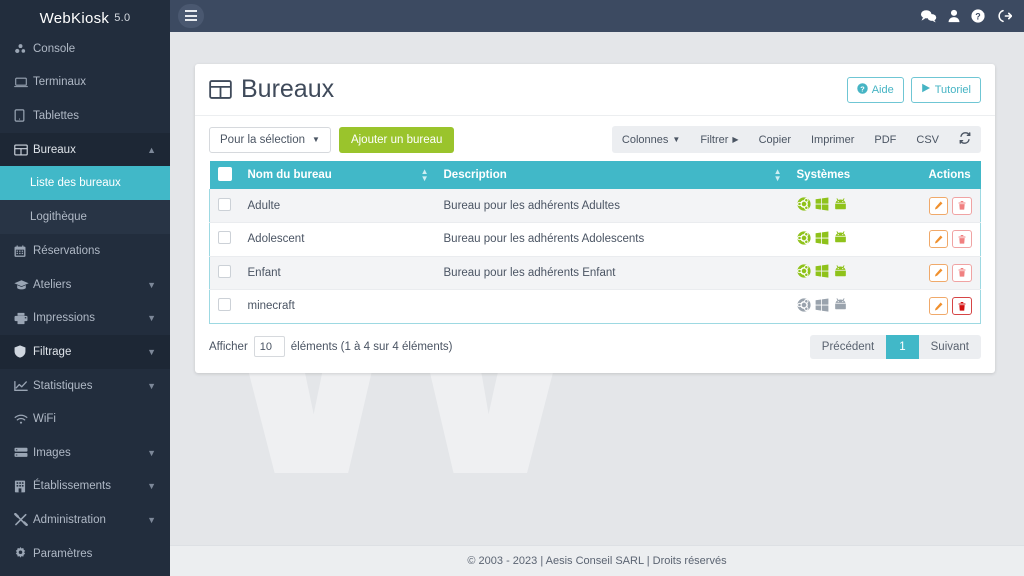 This screenshot has height=576, width=1024. What do you see at coordinates (719, 139) in the screenshot?
I see `filtrer-button: Filtrer ▶` at bounding box center [719, 139].